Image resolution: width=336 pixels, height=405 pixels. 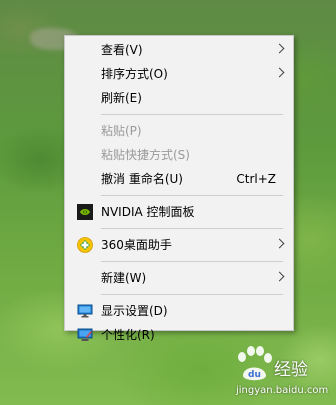 I want to click on nvidia-icon, so click(x=85, y=212).